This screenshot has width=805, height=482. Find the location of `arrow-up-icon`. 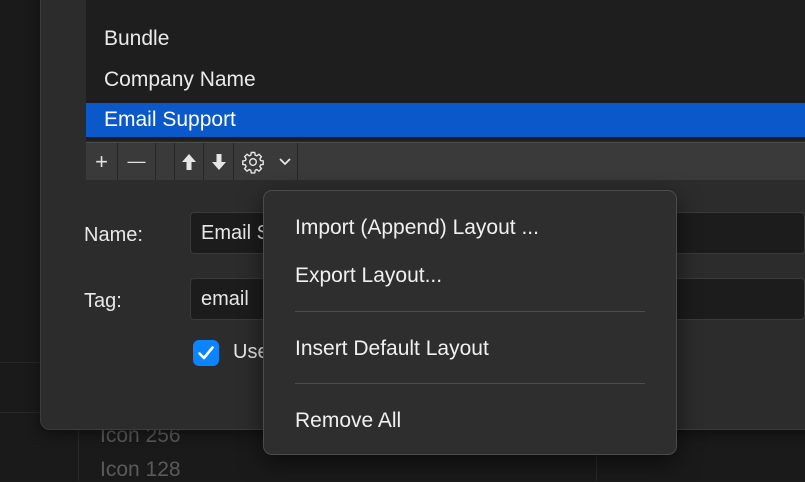

arrow-up-icon is located at coordinates (189, 161).